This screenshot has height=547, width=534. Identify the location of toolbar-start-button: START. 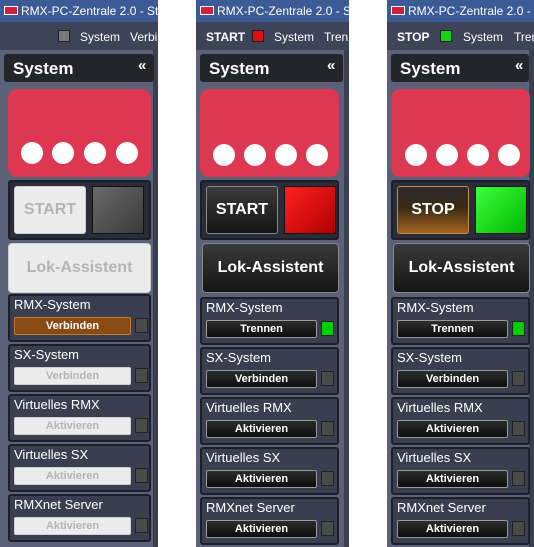
(225, 37).